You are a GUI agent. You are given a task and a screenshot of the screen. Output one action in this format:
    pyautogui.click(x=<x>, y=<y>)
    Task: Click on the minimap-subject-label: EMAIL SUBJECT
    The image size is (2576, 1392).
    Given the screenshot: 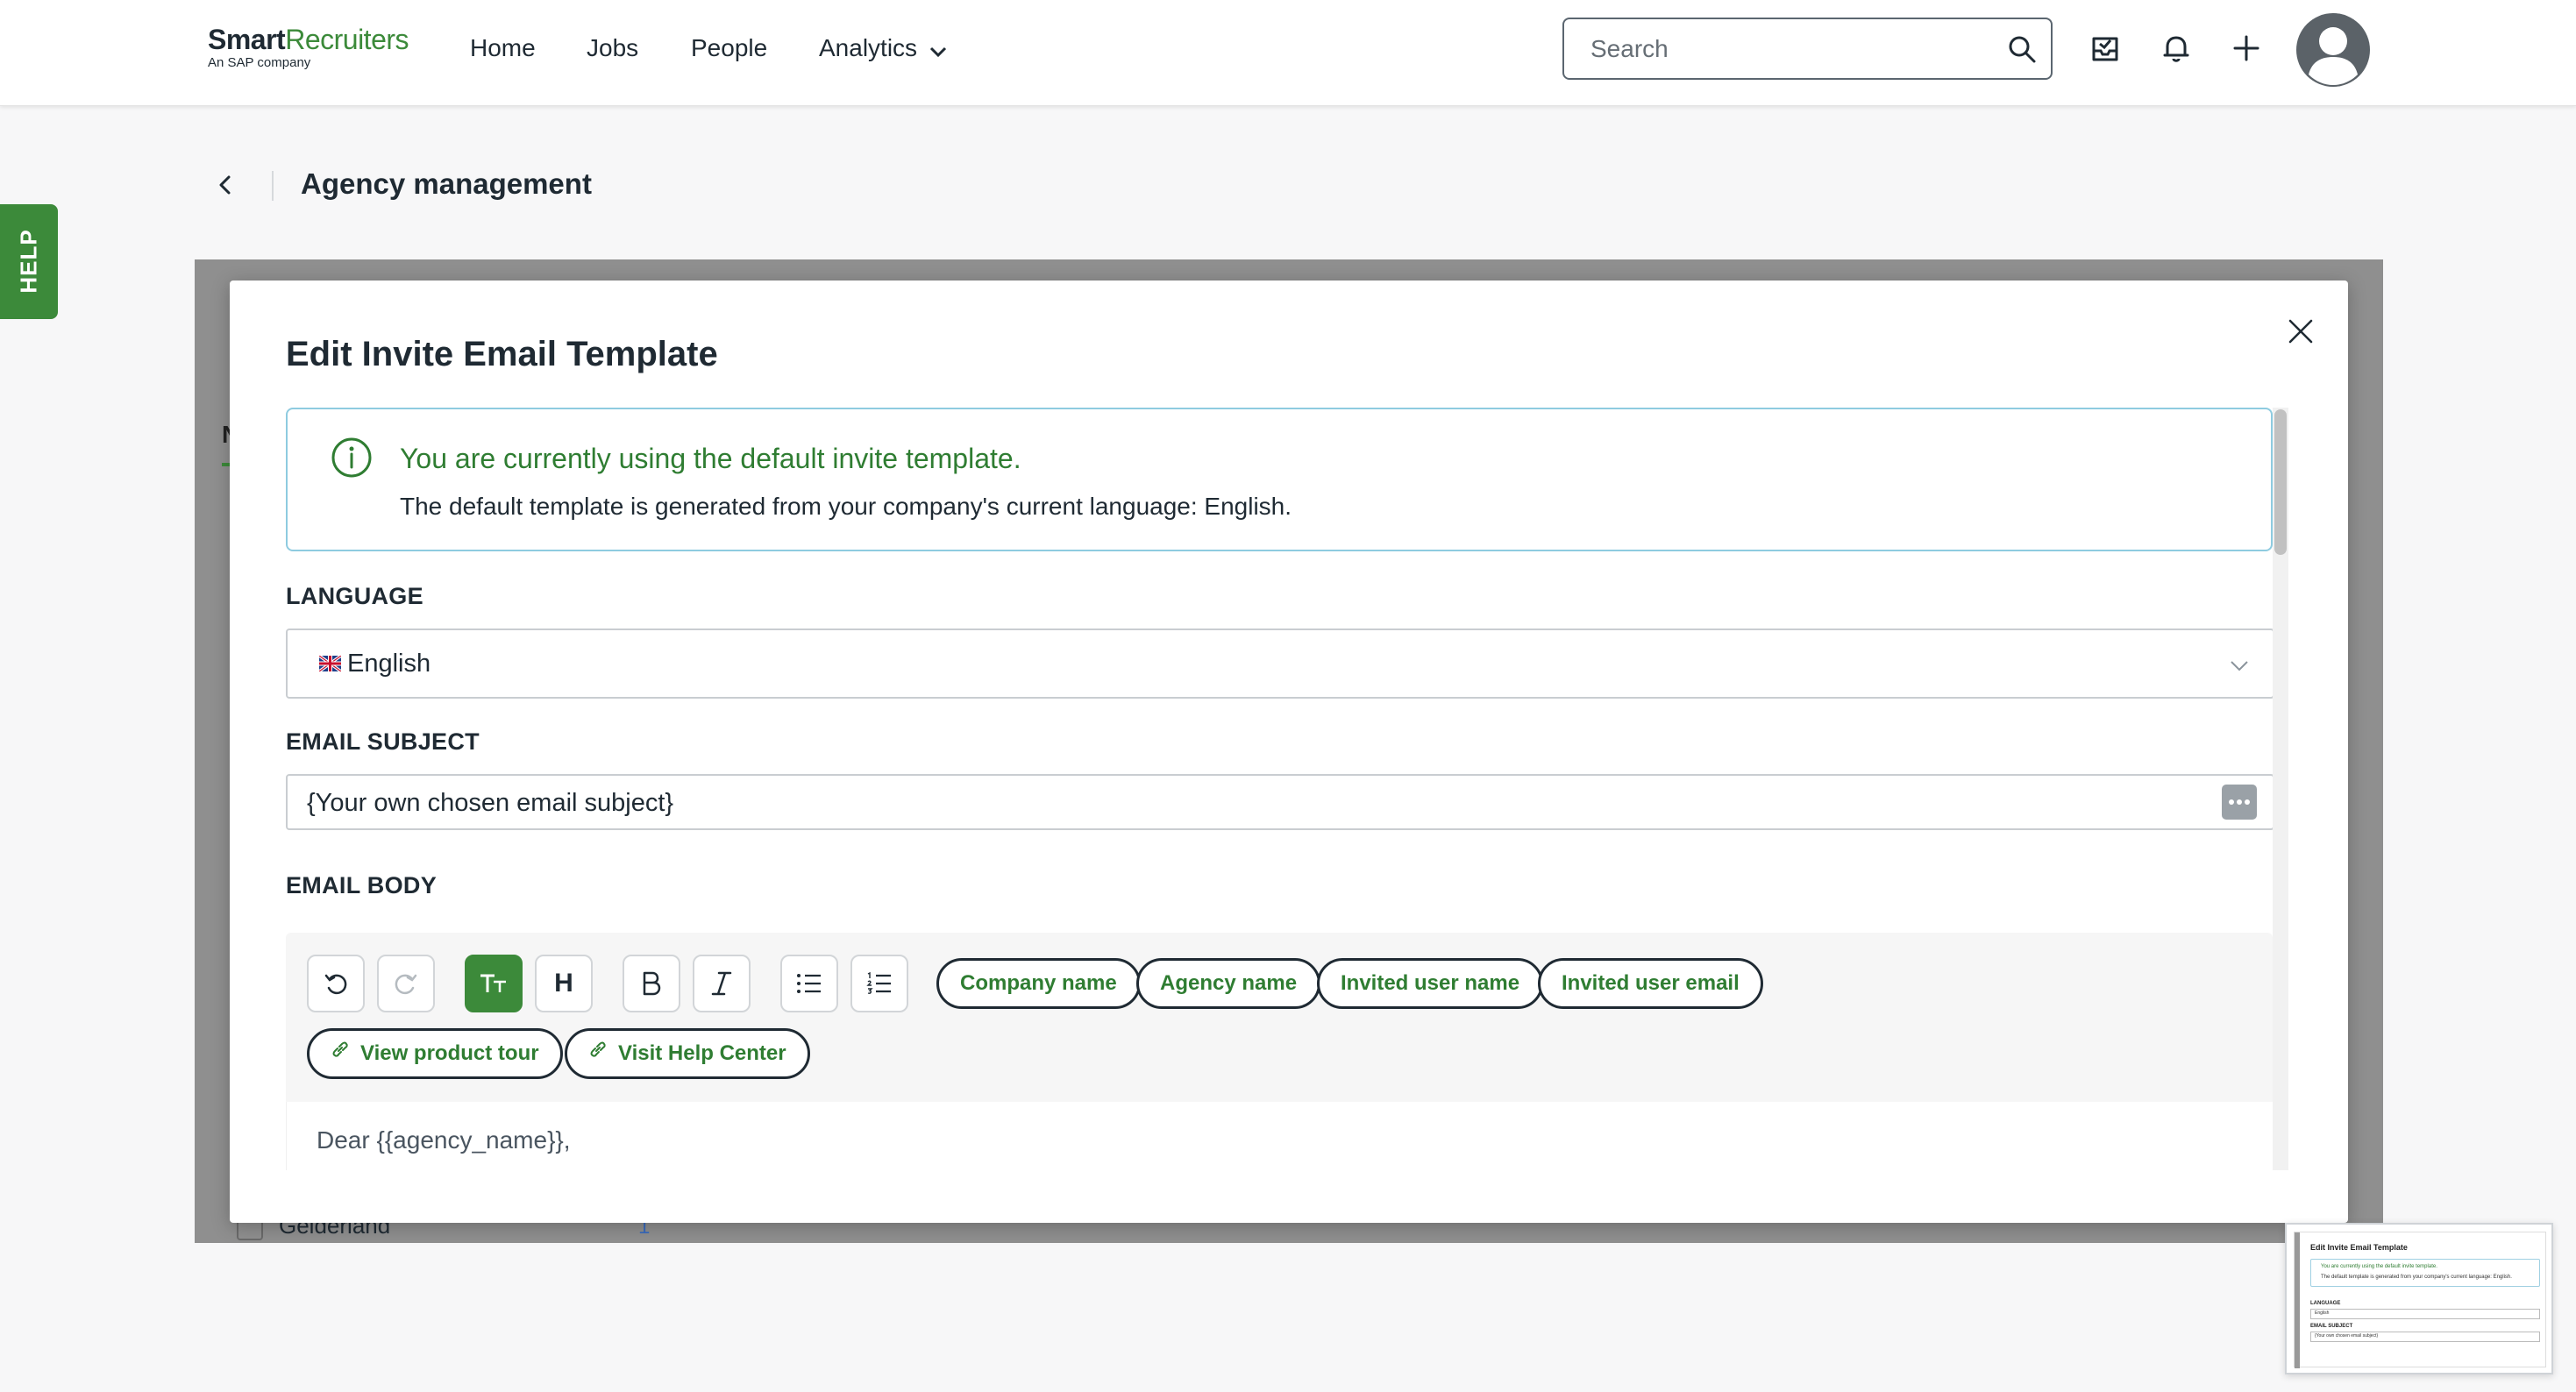 What is the action you would take?
    pyautogui.click(x=2331, y=1326)
    